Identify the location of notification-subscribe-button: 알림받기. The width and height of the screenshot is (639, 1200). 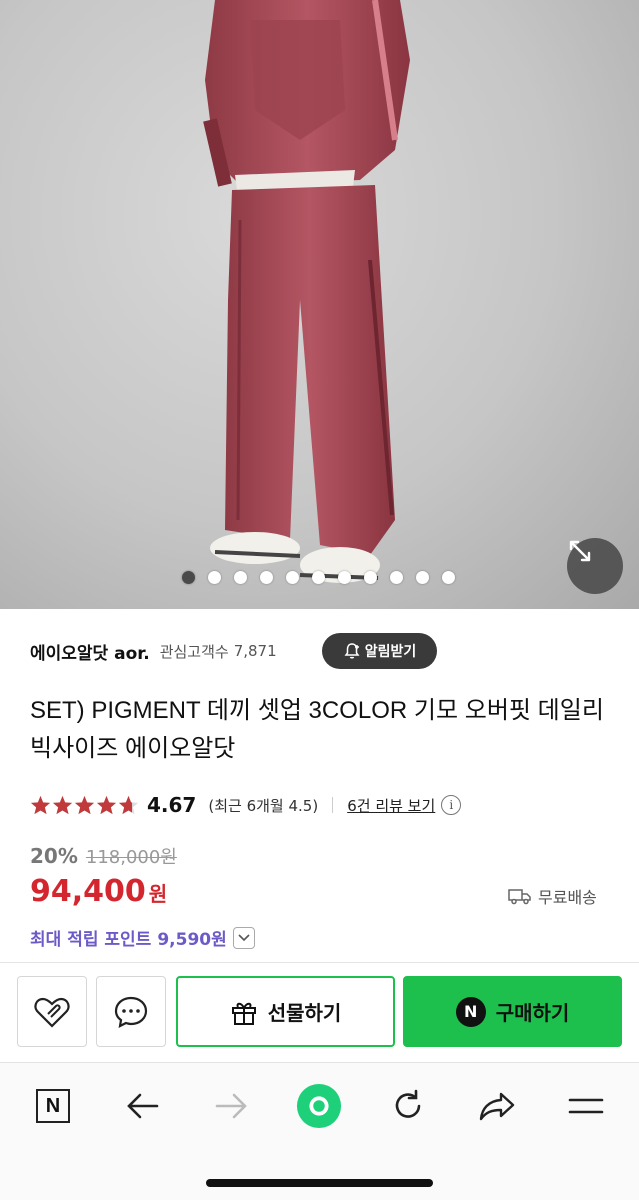
(379, 651).